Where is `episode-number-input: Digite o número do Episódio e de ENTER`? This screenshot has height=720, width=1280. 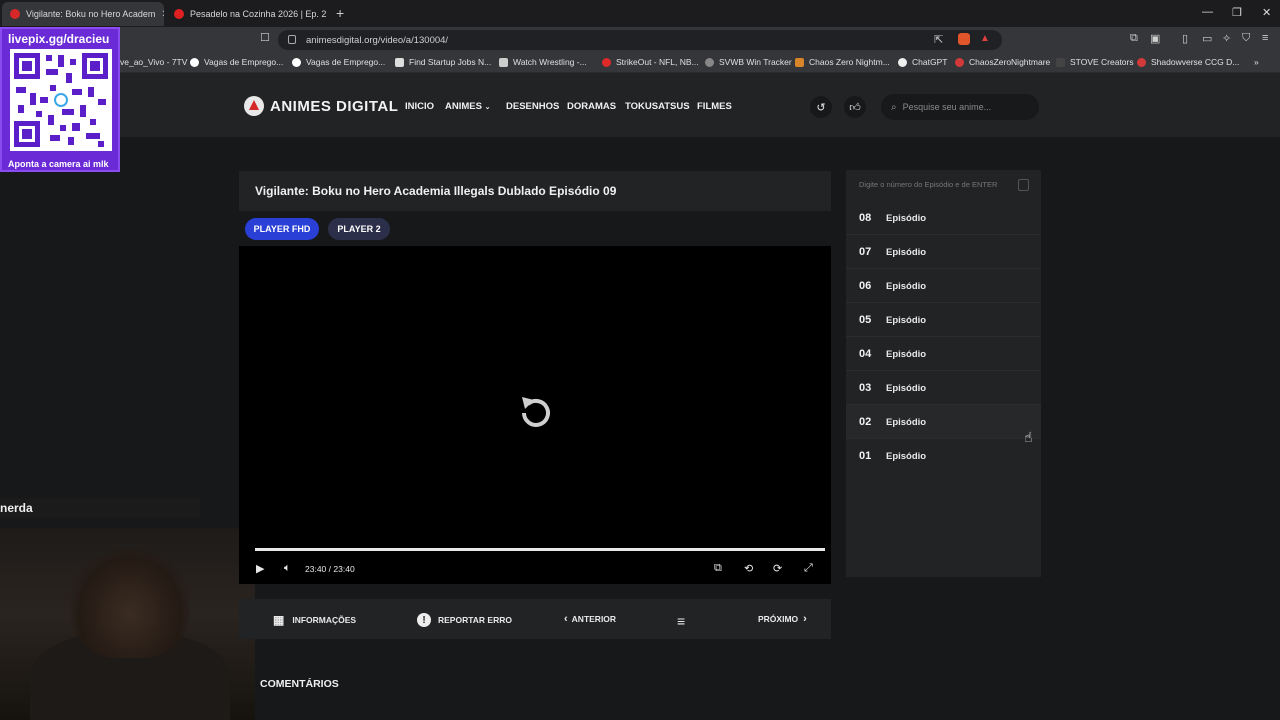
episode-number-input: Digite o número do Episódio e de ENTER is located at coordinates (928, 184).